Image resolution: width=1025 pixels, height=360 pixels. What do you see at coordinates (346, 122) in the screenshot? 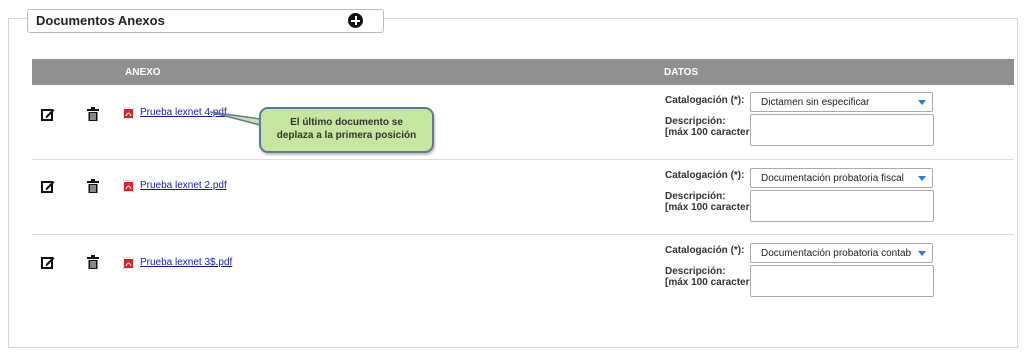
I see `callout-line-1: El último documento se` at bounding box center [346, 122].